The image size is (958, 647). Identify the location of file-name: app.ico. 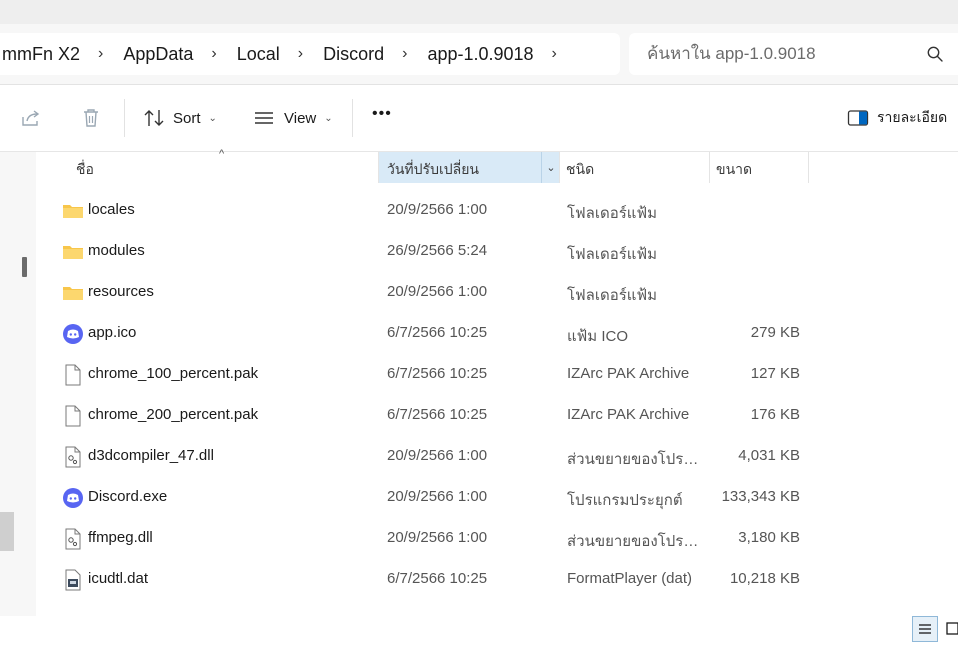
(112, 332).